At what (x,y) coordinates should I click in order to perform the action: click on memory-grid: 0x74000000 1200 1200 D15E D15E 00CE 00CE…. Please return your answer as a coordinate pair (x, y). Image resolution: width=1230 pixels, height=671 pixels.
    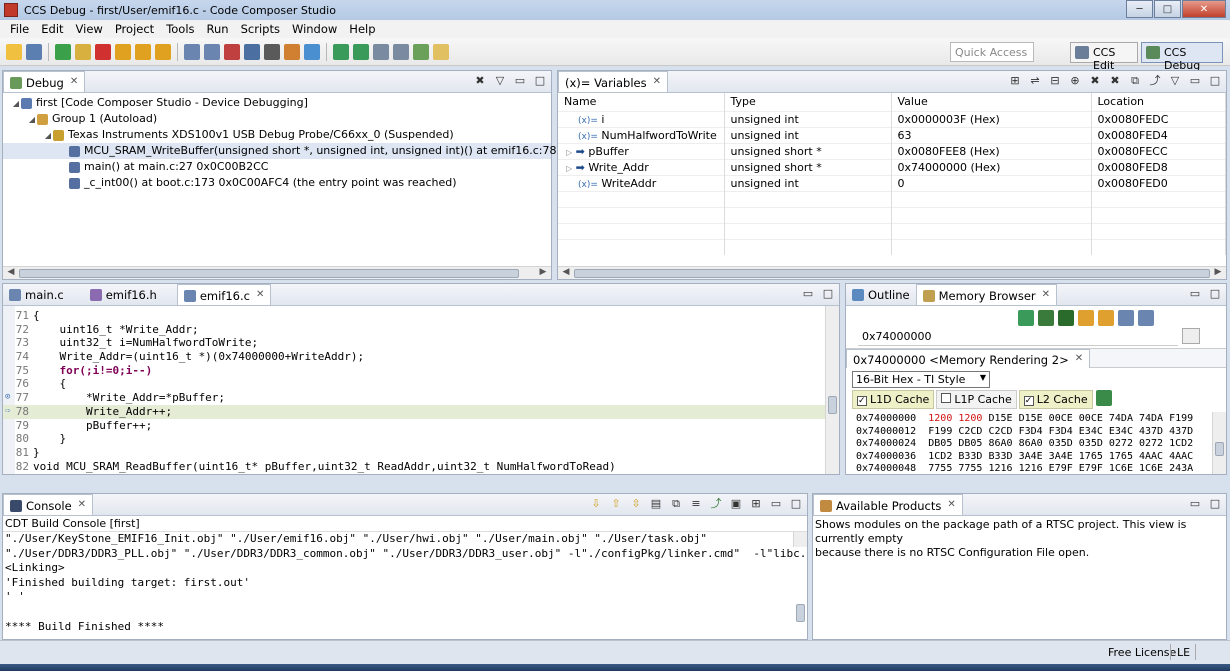
    Looking at the image, I should click on (1033, 444).